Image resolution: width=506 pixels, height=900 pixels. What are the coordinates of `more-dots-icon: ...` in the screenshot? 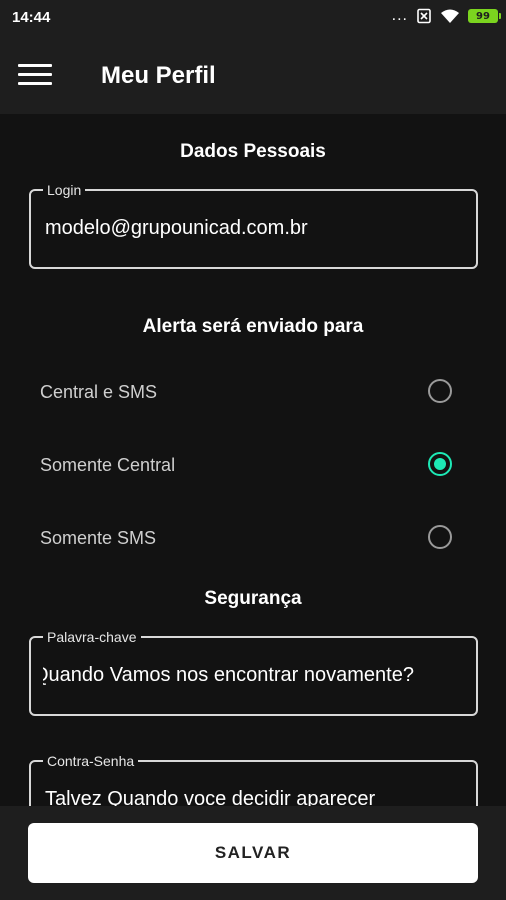 It's located at (399, 15).